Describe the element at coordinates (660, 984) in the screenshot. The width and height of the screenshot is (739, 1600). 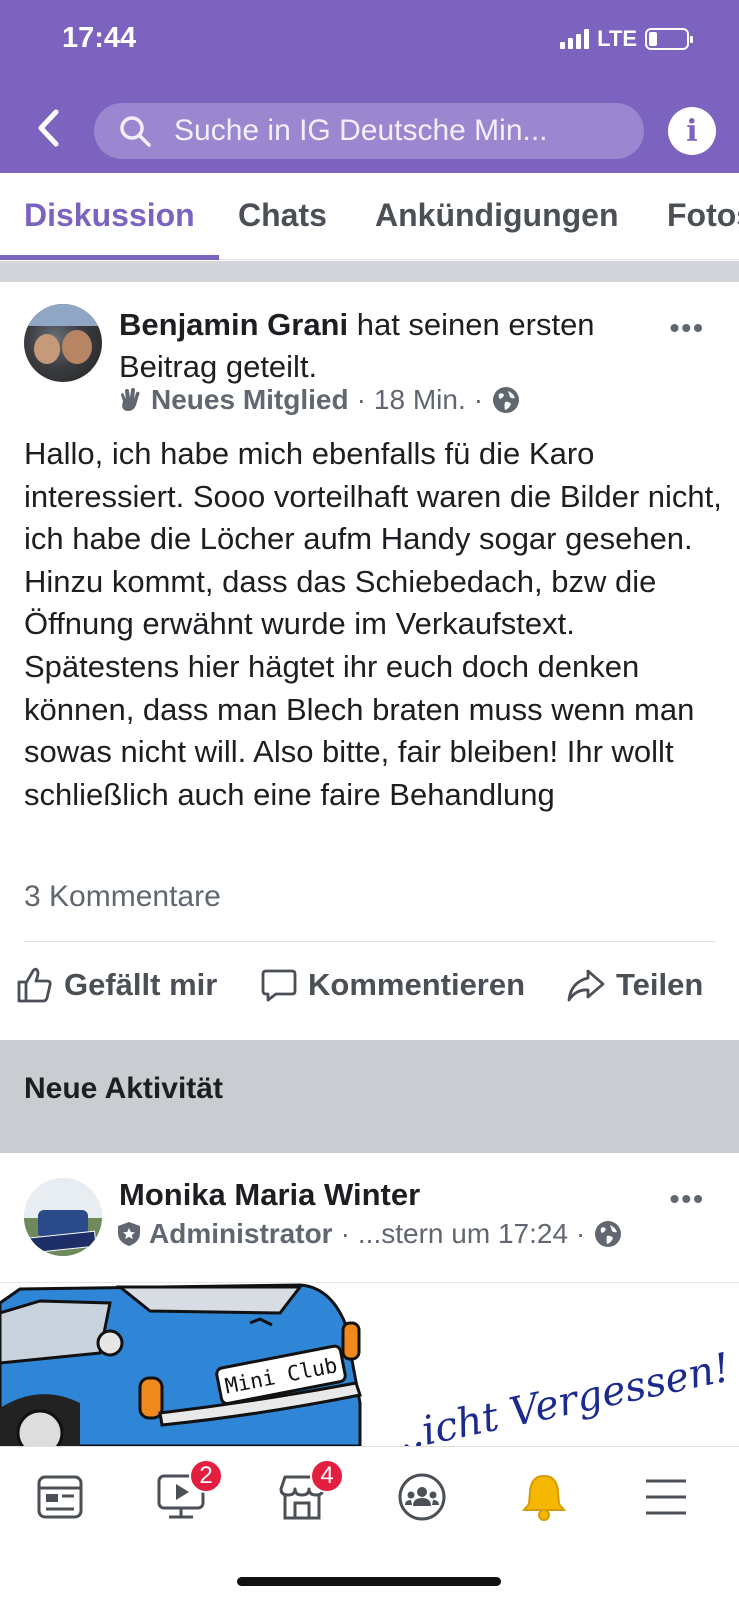
I see `share-label: Teilen` at that location.